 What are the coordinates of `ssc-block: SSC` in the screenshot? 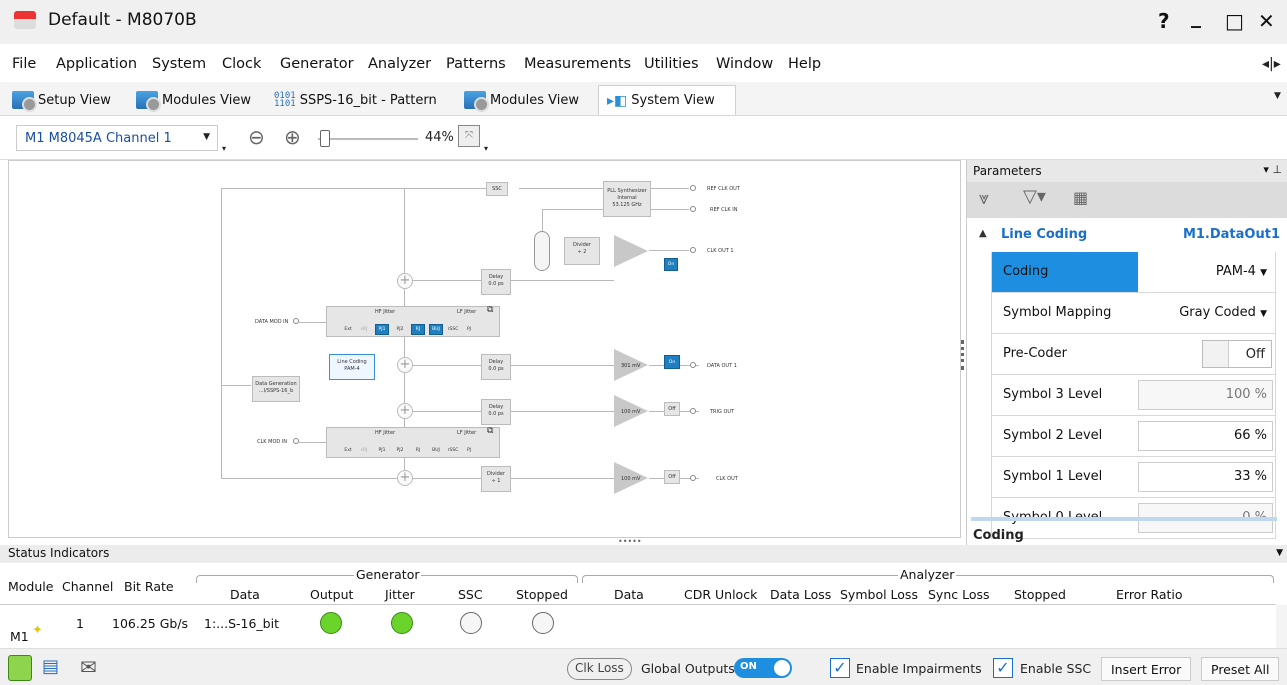 It's located at (497, 189).